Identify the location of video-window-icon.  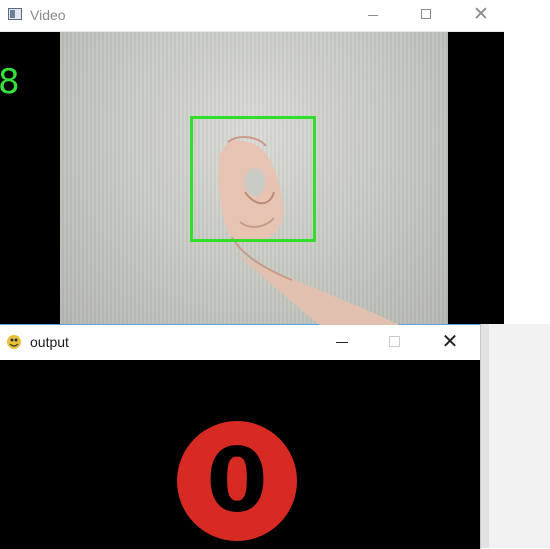
(15, 14).